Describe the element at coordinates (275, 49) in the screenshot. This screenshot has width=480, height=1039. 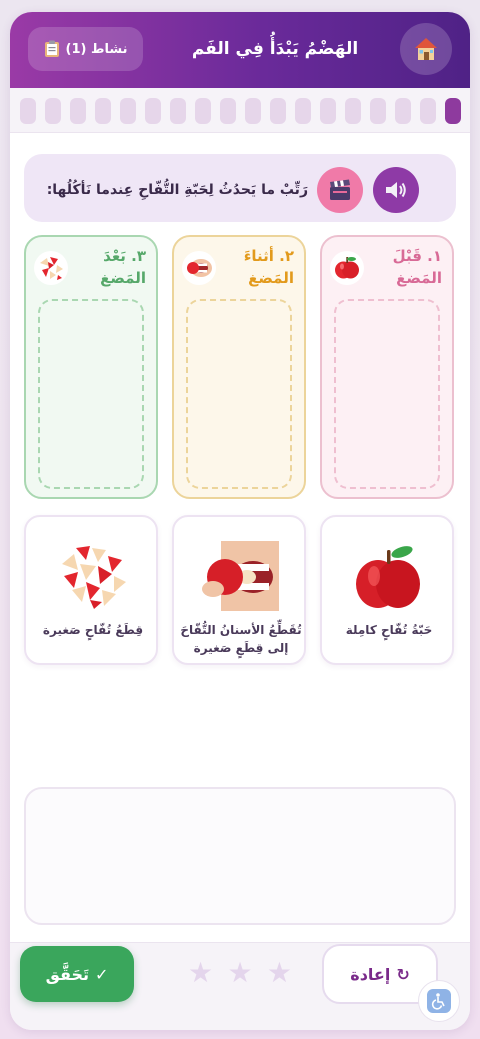
I see `page-title: الهَضْمُ يَبْدَأُ فِي الفَم` at that location.